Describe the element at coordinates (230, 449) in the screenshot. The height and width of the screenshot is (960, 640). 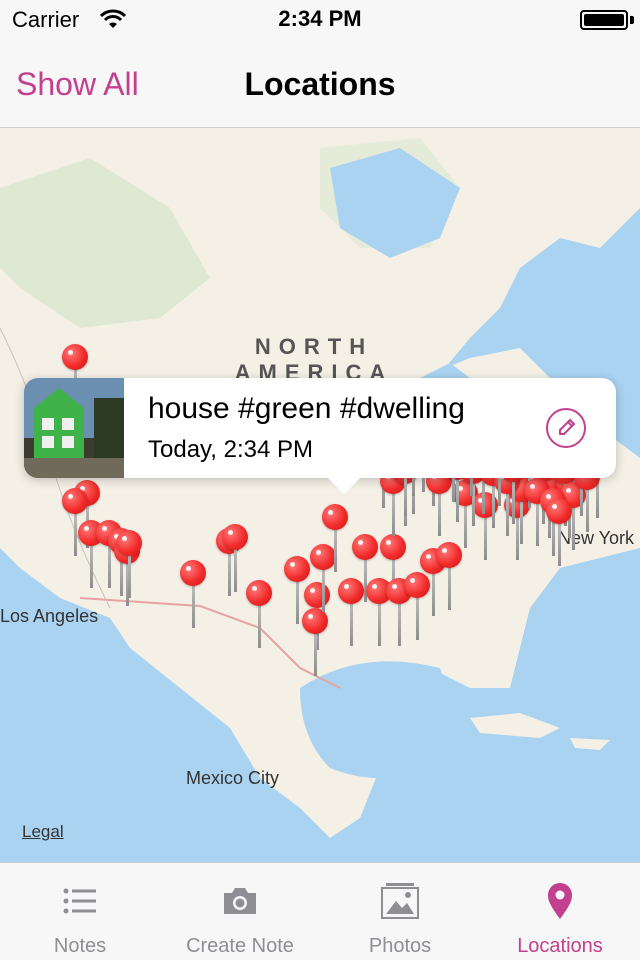
I see `callout-subtitle: Today, 2:34 PM` at that location.